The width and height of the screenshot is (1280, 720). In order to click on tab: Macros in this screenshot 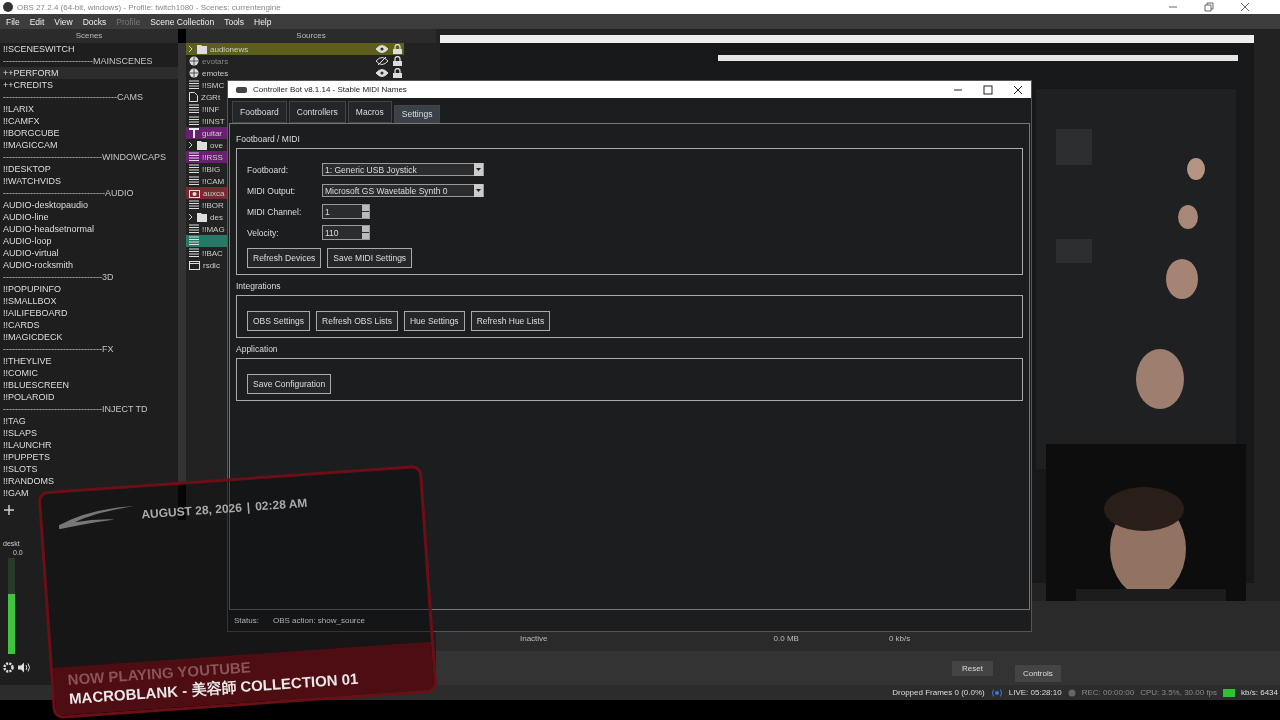, I will do `click(369, 112)`.